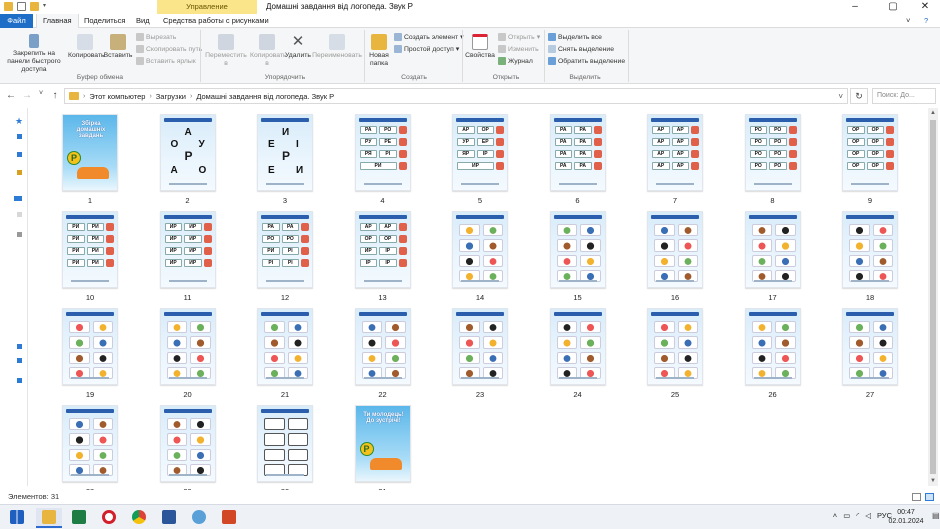 This screenshot has width=940, height=529. I want to click on file-item: РА РО РУ РЕ РЯ РІ РИ 4, so click(383, 160).